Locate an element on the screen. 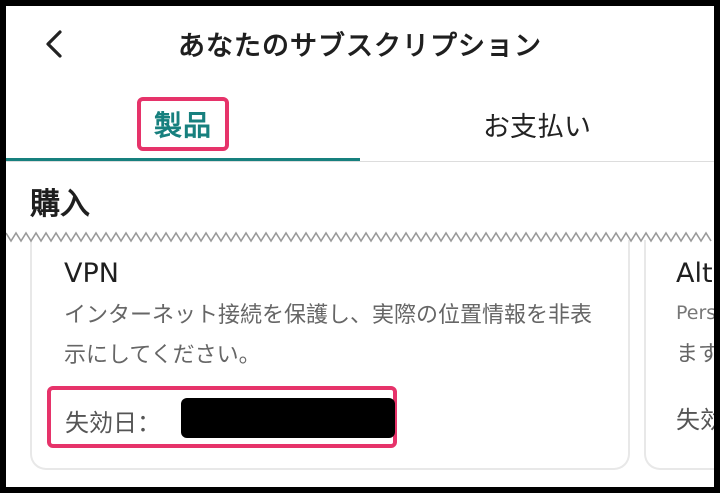  tab-products-label: 製品 is located at coordinates (182, 124).